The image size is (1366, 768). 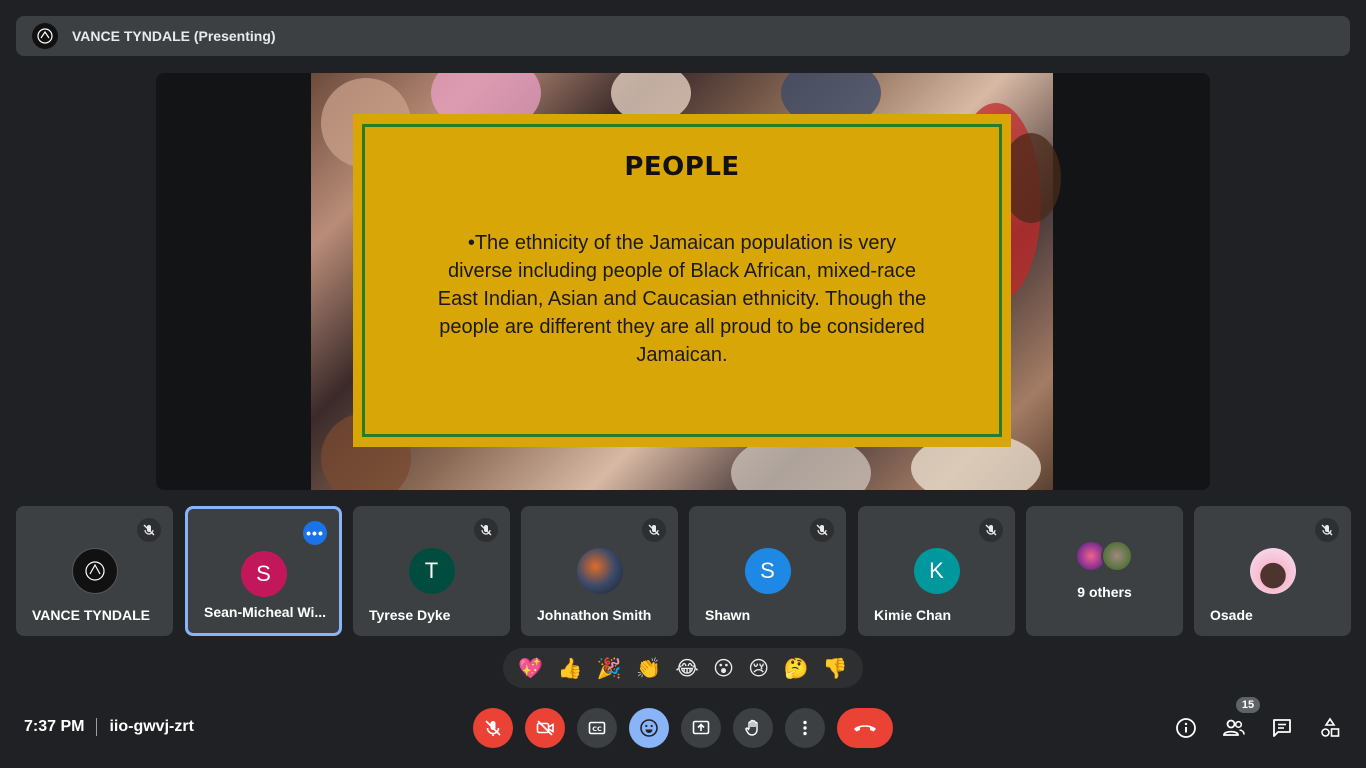 I want to click on others-count-label: 9 others, so click(x=1104, y=592).